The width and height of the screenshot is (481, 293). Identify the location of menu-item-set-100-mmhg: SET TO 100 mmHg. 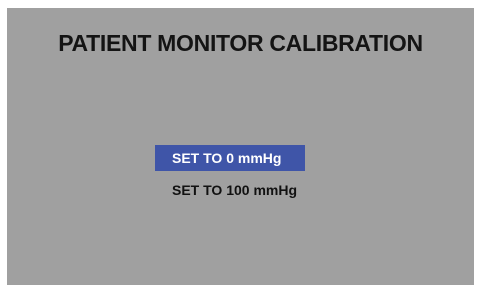
(230, 190).